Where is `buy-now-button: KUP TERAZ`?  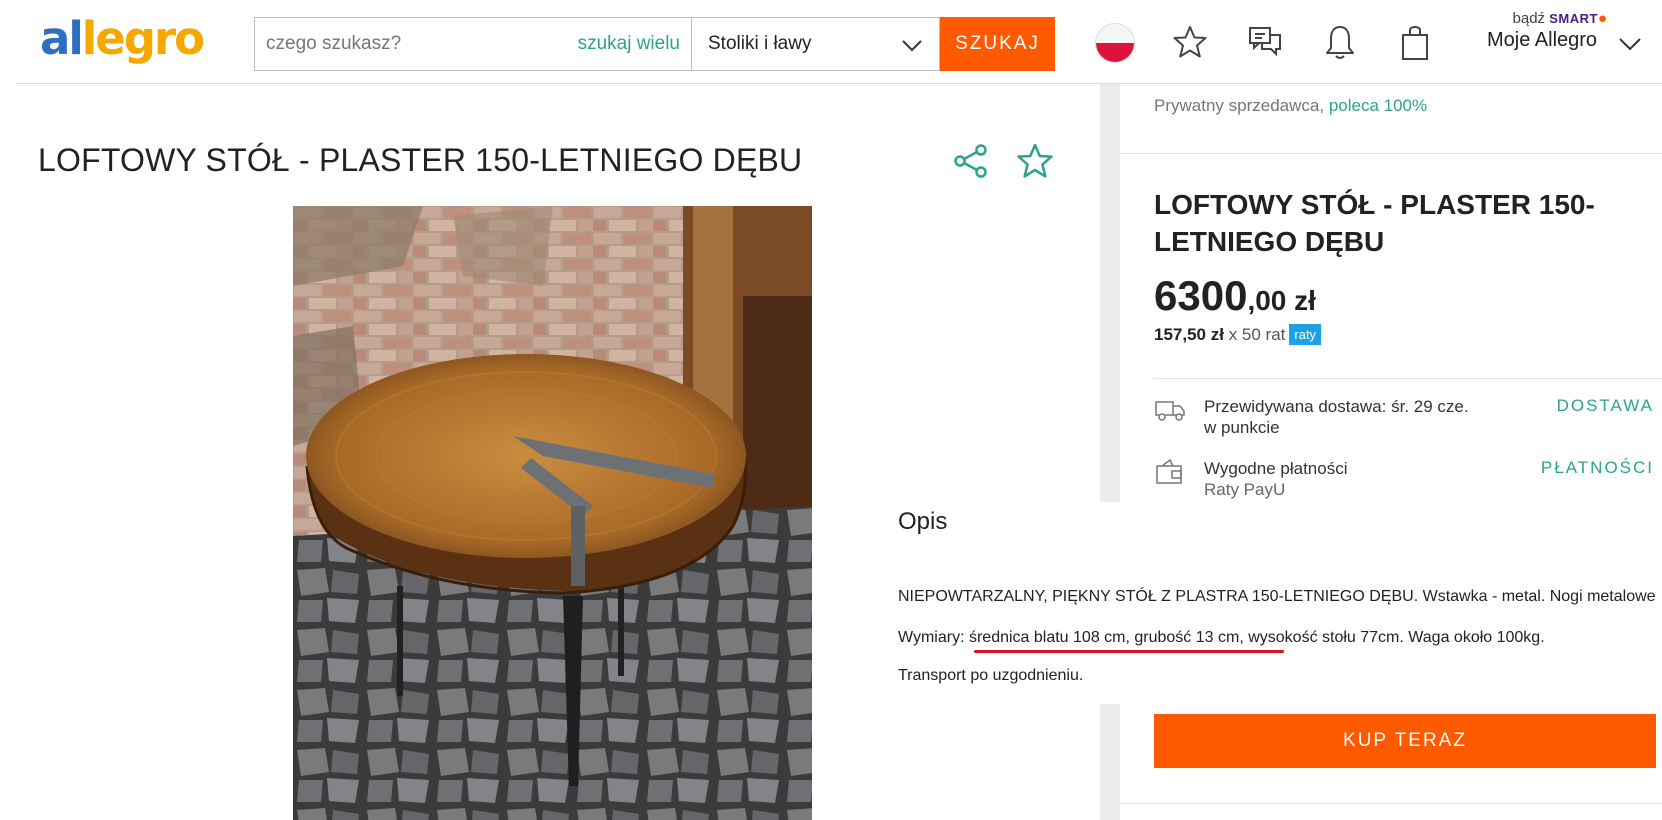 buy-now-button: KUP TERAZ is located at coordinates (1405, 741).